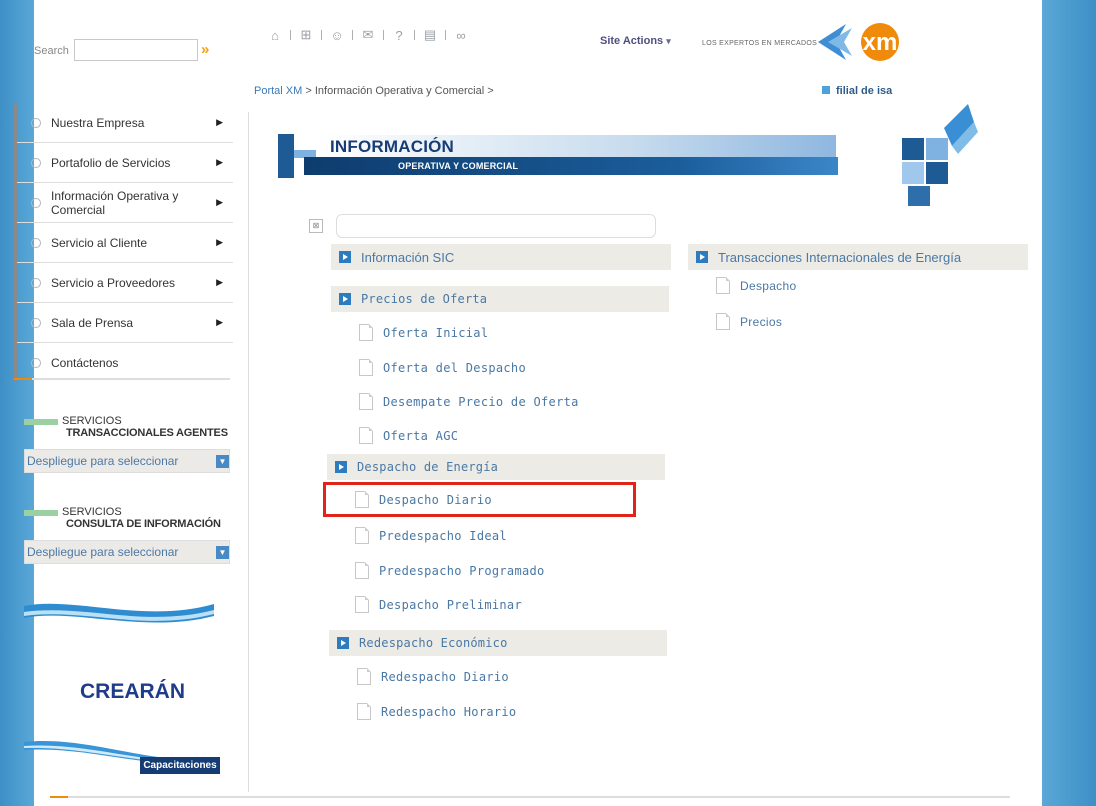  What do you see at coordinates (668, 41) in the screenshot?
I see `chevron-down-icon: ▾` at bounding box center [668, 41].